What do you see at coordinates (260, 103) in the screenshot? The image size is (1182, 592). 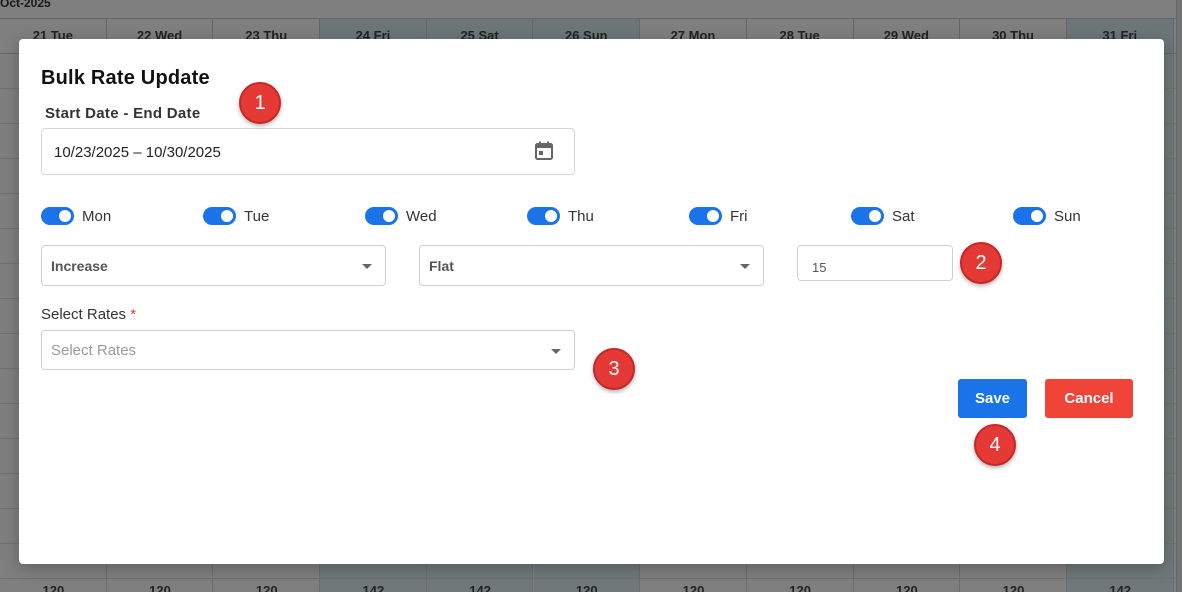 I see `step-marker-1: 1` at bounding box center [260, 103].